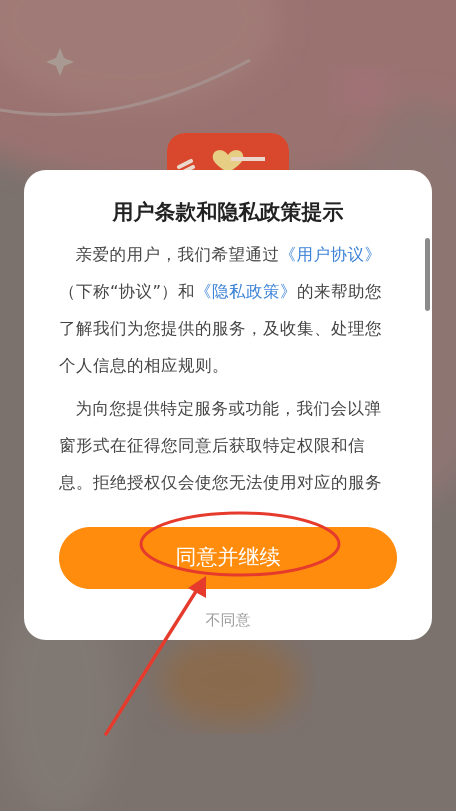 This screenshot has height=811, width=456. What do you see at coordinates (228, 212) in the screenshot?
I see `dialog-title: 用户条款和隐私政策提示` at bounding box center [228, 212].